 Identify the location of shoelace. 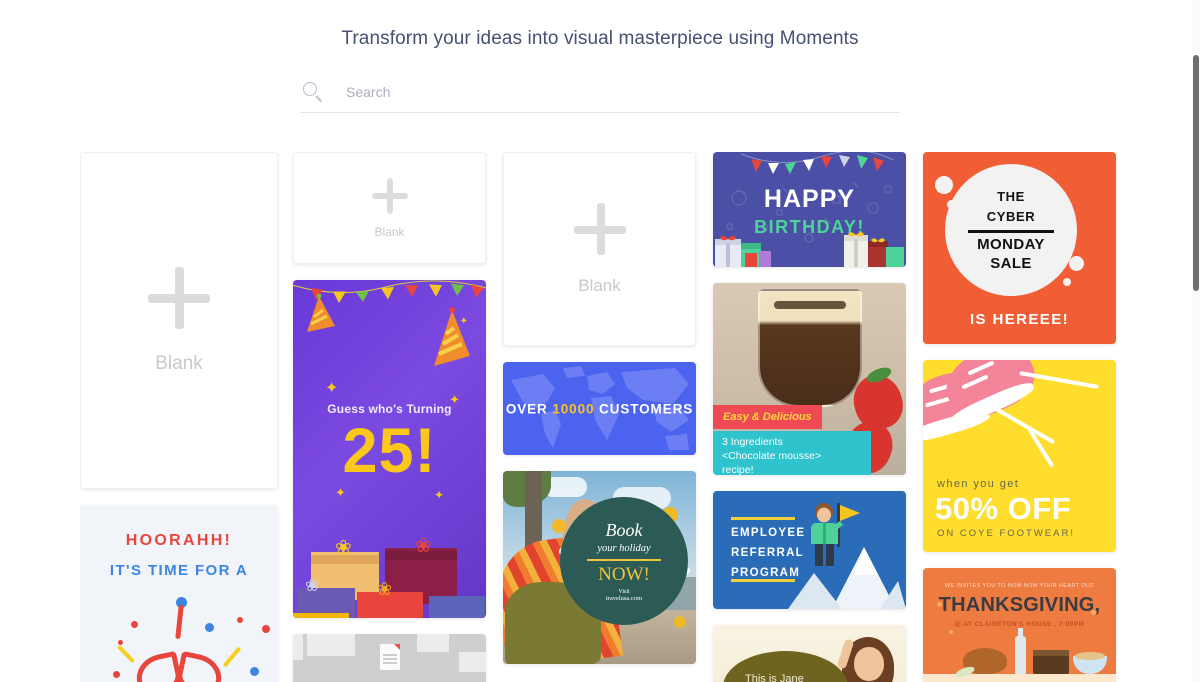
(1022, 424).